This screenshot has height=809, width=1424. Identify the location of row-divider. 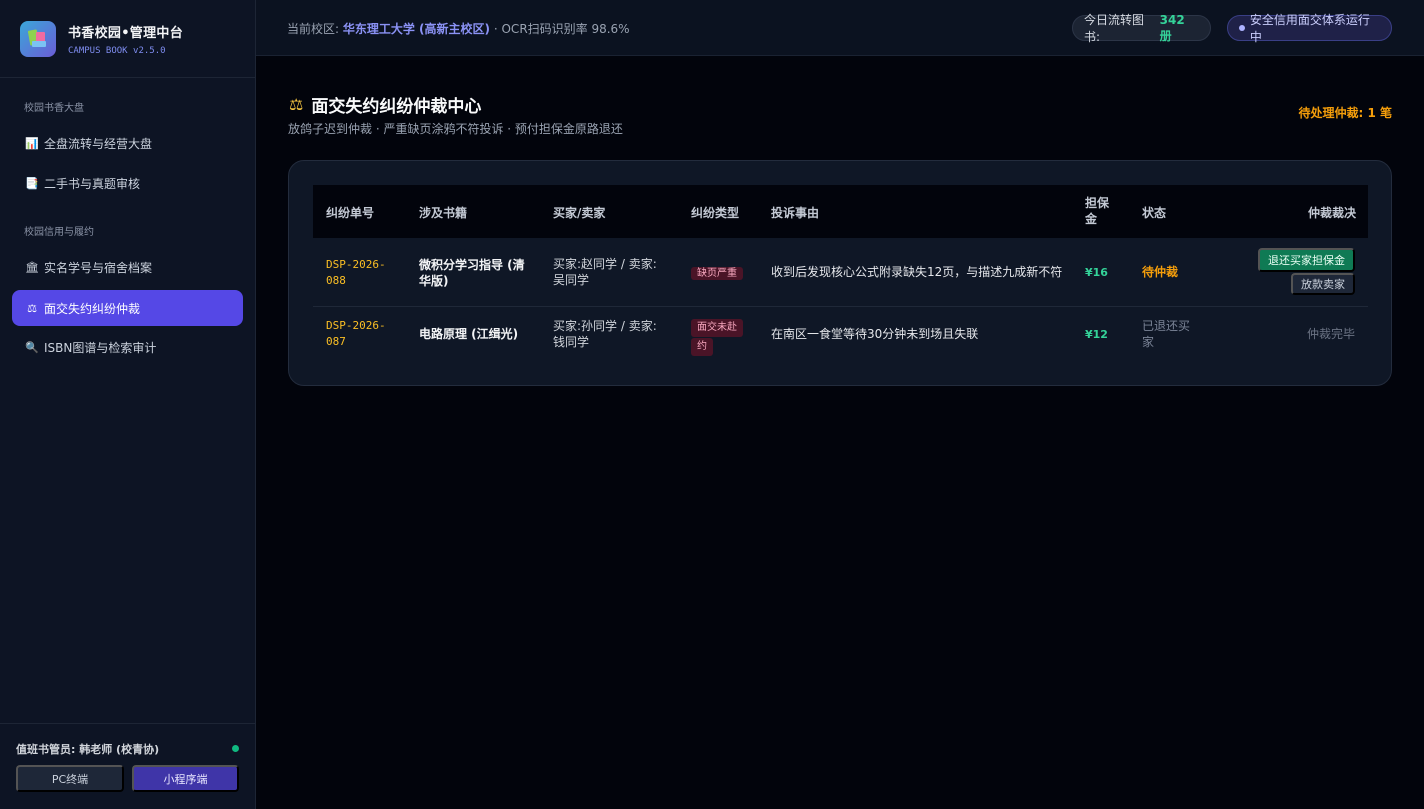
(840, 306).